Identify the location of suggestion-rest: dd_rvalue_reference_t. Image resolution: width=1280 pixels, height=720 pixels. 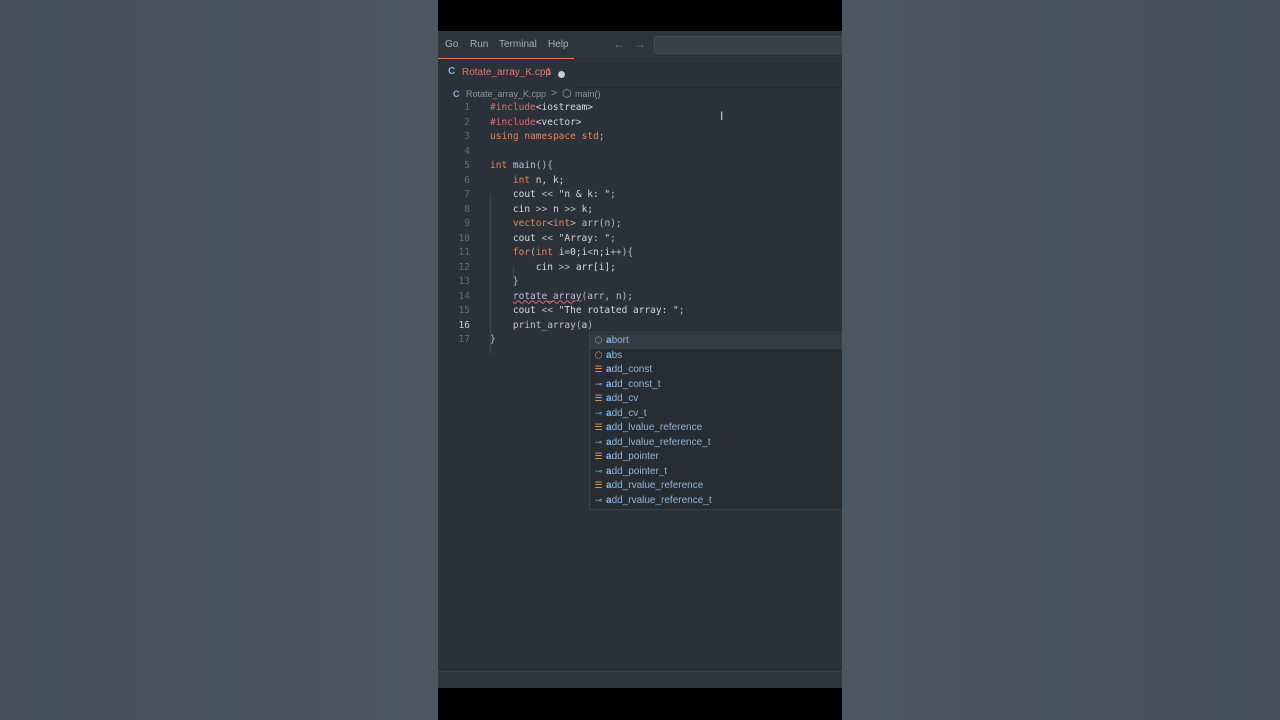
(661, 500).